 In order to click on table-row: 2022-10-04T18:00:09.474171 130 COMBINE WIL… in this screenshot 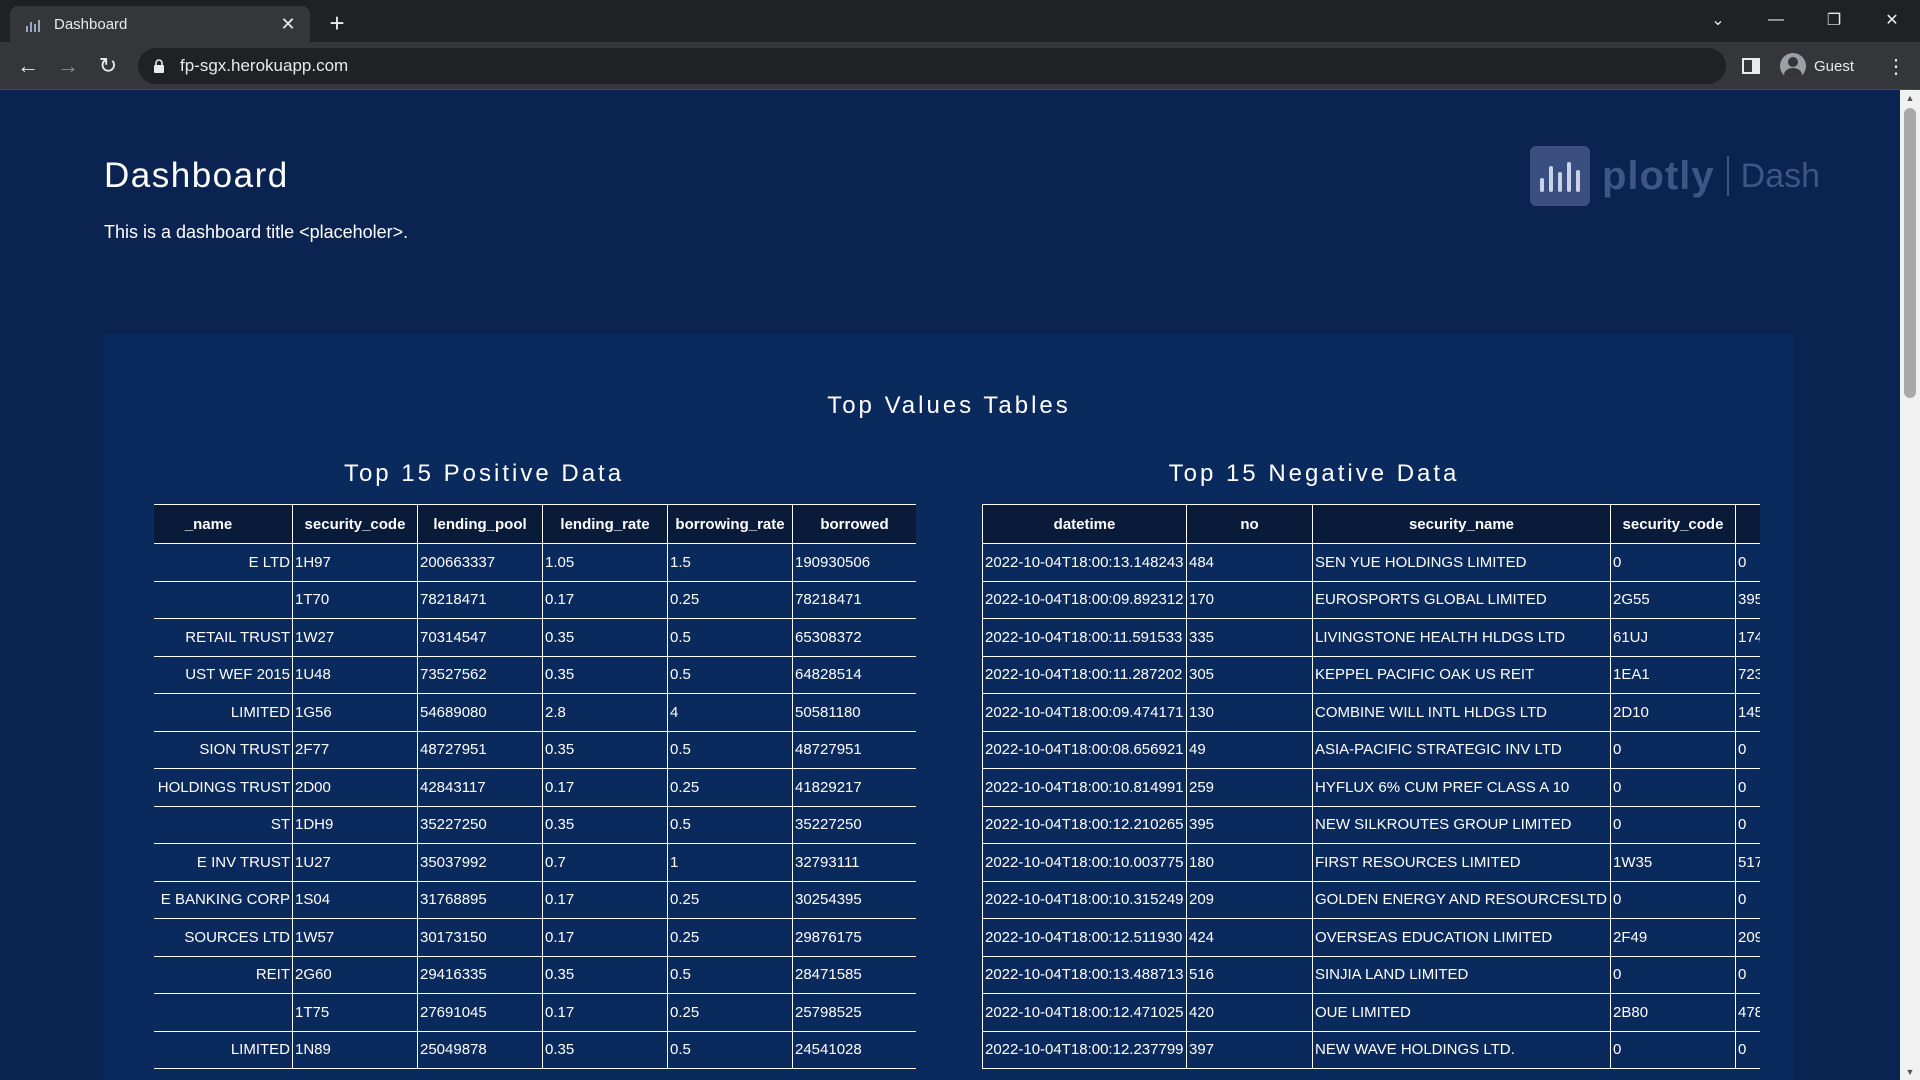, I will do `click(1371, 712)`.